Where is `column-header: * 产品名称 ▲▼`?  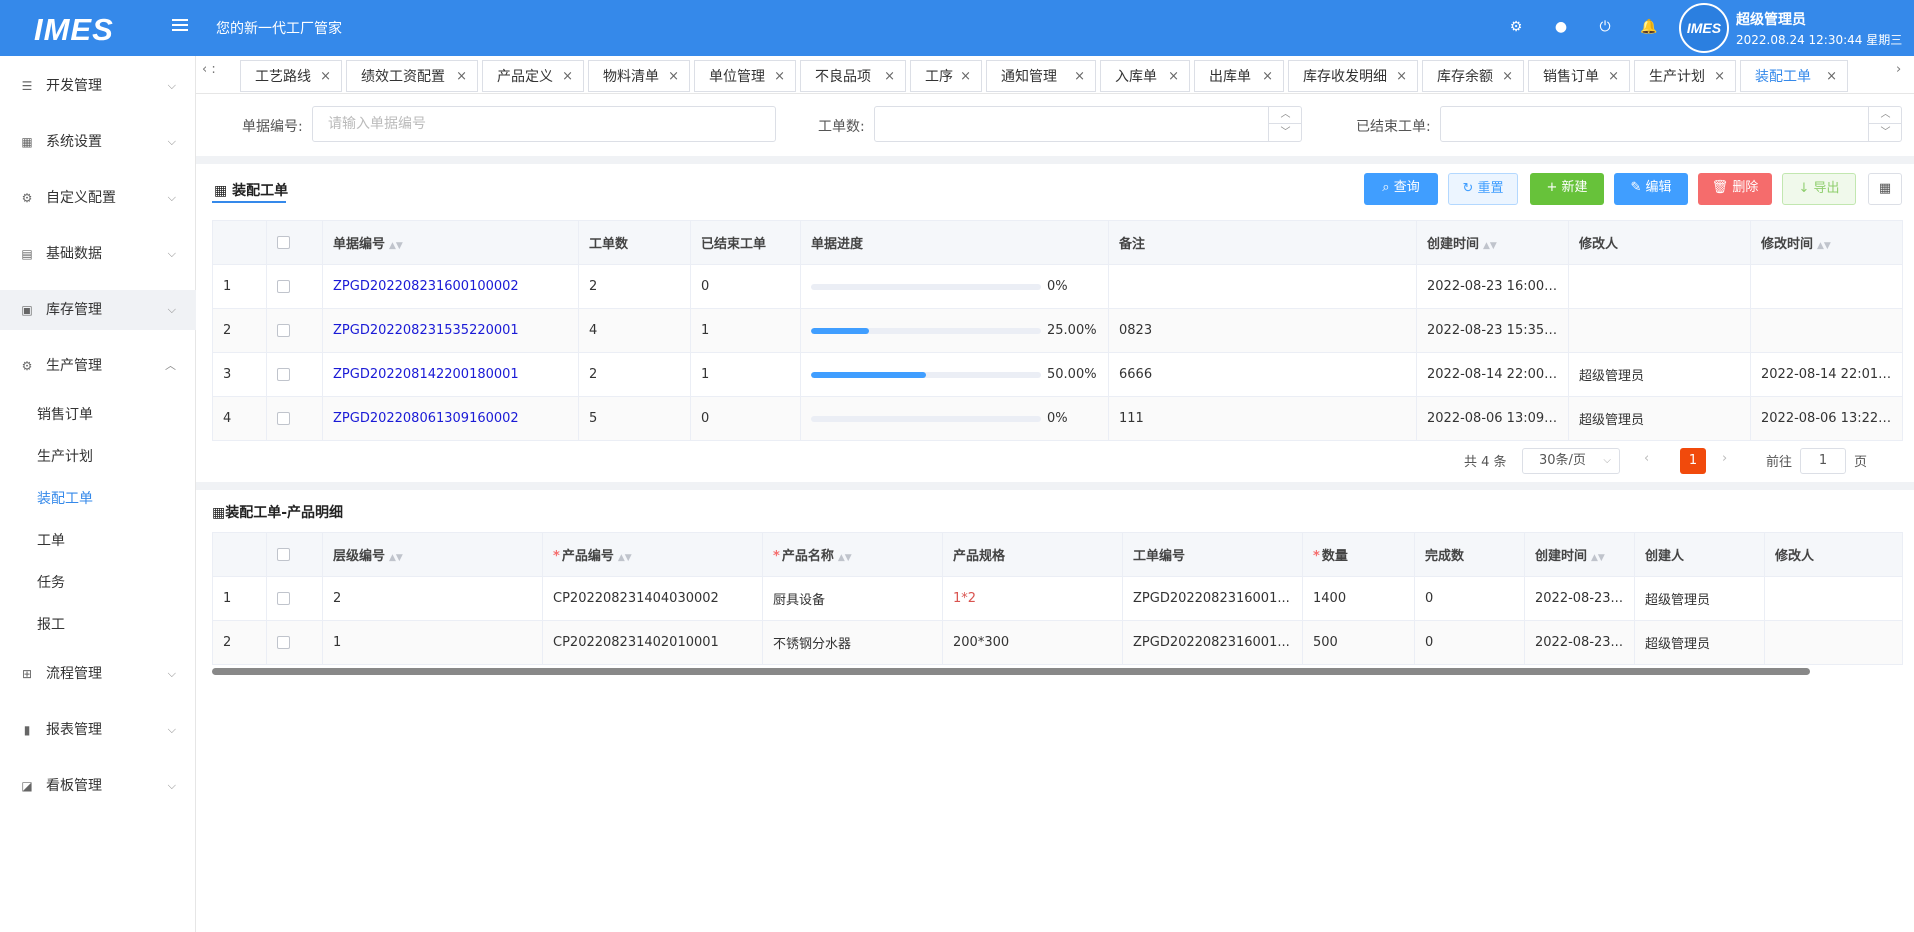
column-header: * 产品名称 ▲▼ is located at coordinates (852, 554).